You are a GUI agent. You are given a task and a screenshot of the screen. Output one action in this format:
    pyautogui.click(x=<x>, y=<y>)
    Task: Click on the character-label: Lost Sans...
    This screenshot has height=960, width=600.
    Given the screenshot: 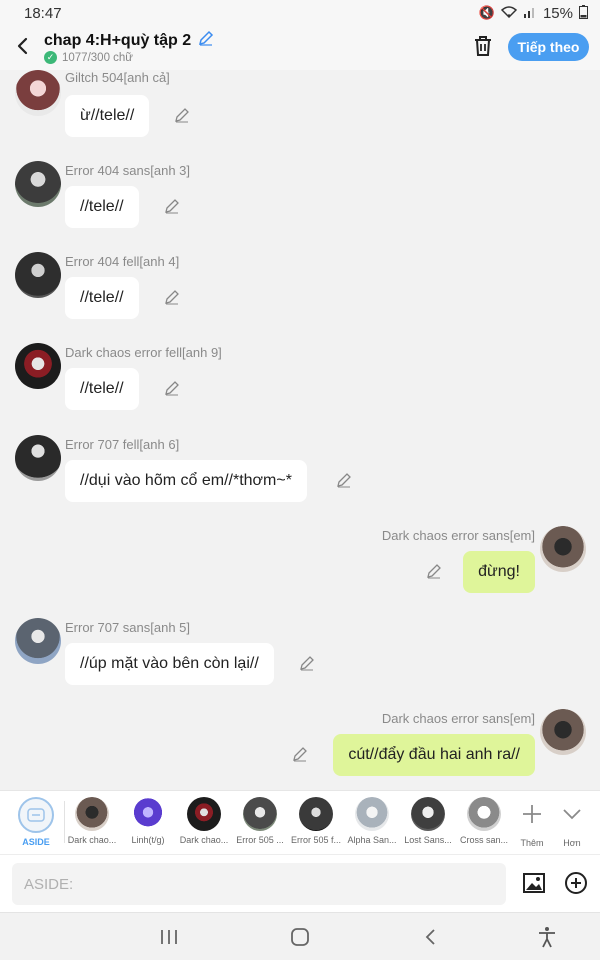 What is the action you would take?
    pyautogui.click(x=428, y=840)
    